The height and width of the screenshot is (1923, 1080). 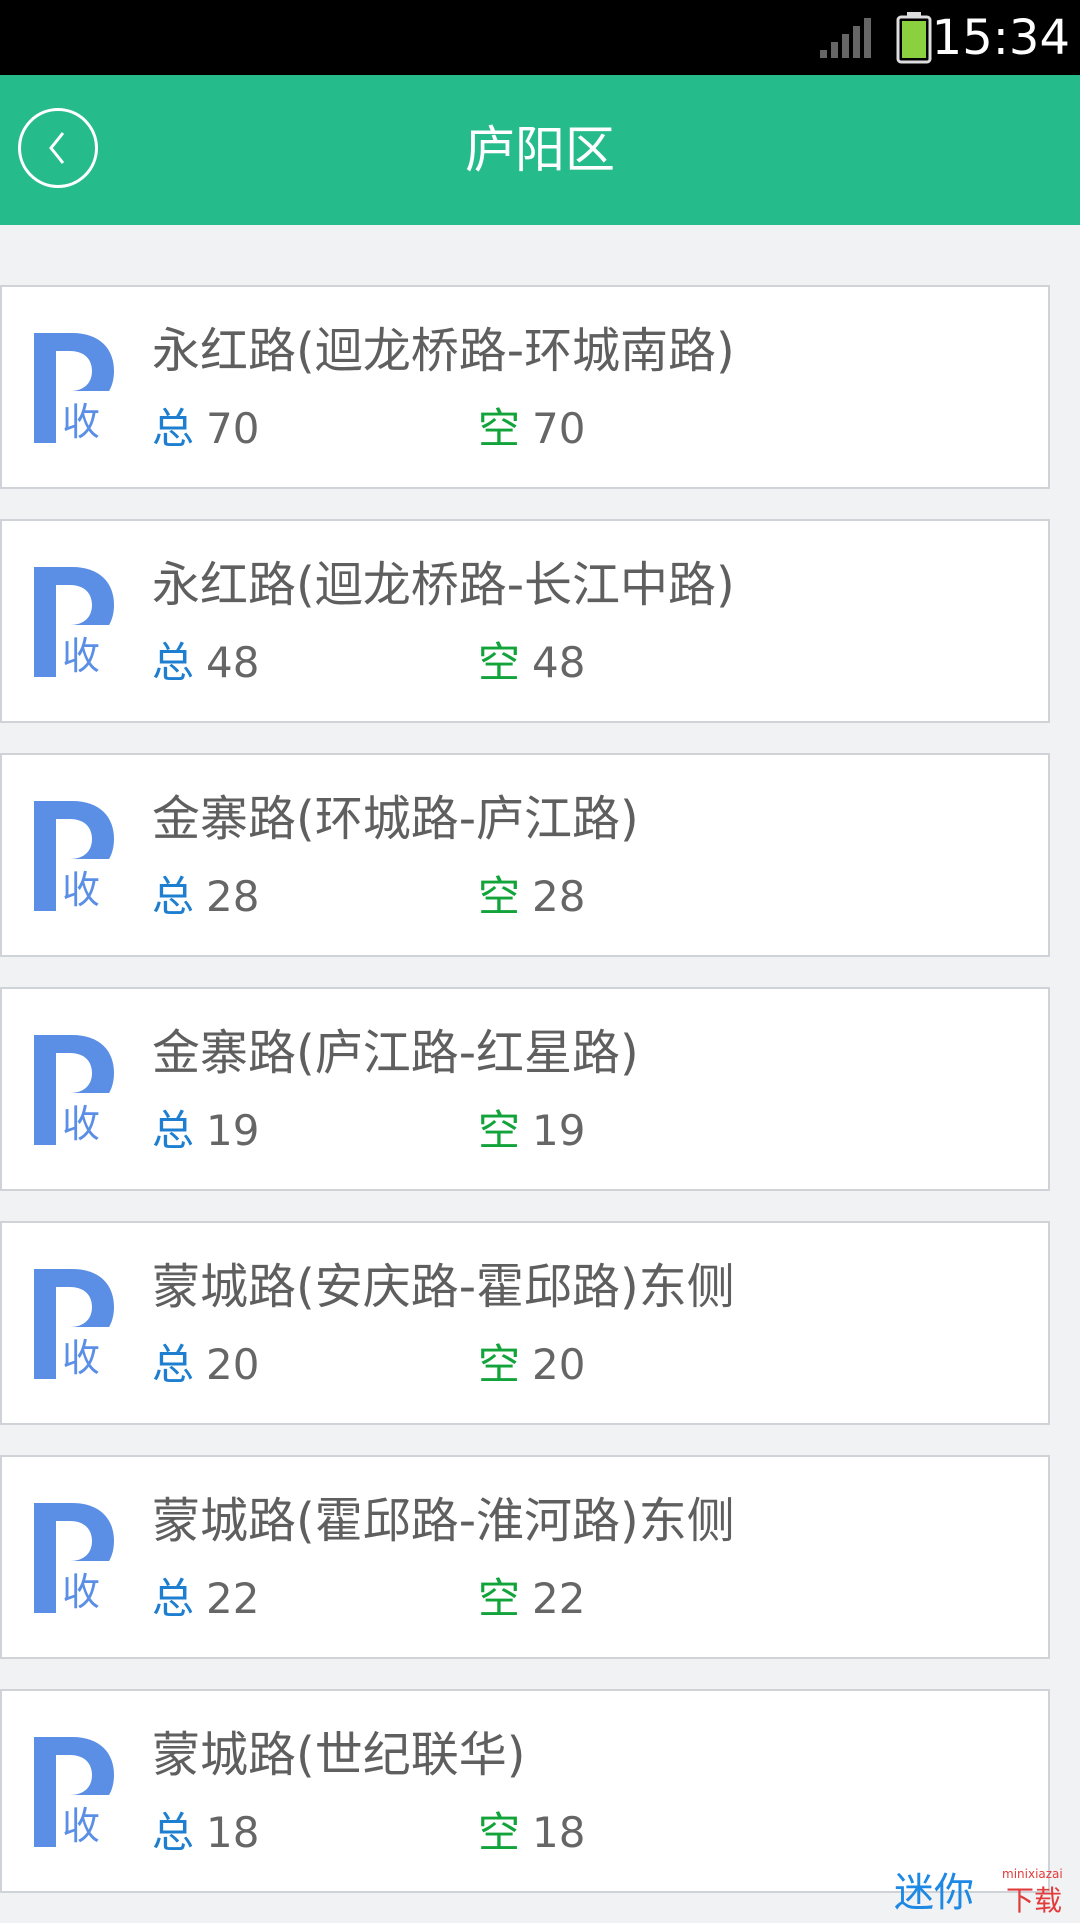 I want to click on parking-lot-name: 蒙城路(安庆路-霍邱路)东侧, so click(x=443, y=1287).